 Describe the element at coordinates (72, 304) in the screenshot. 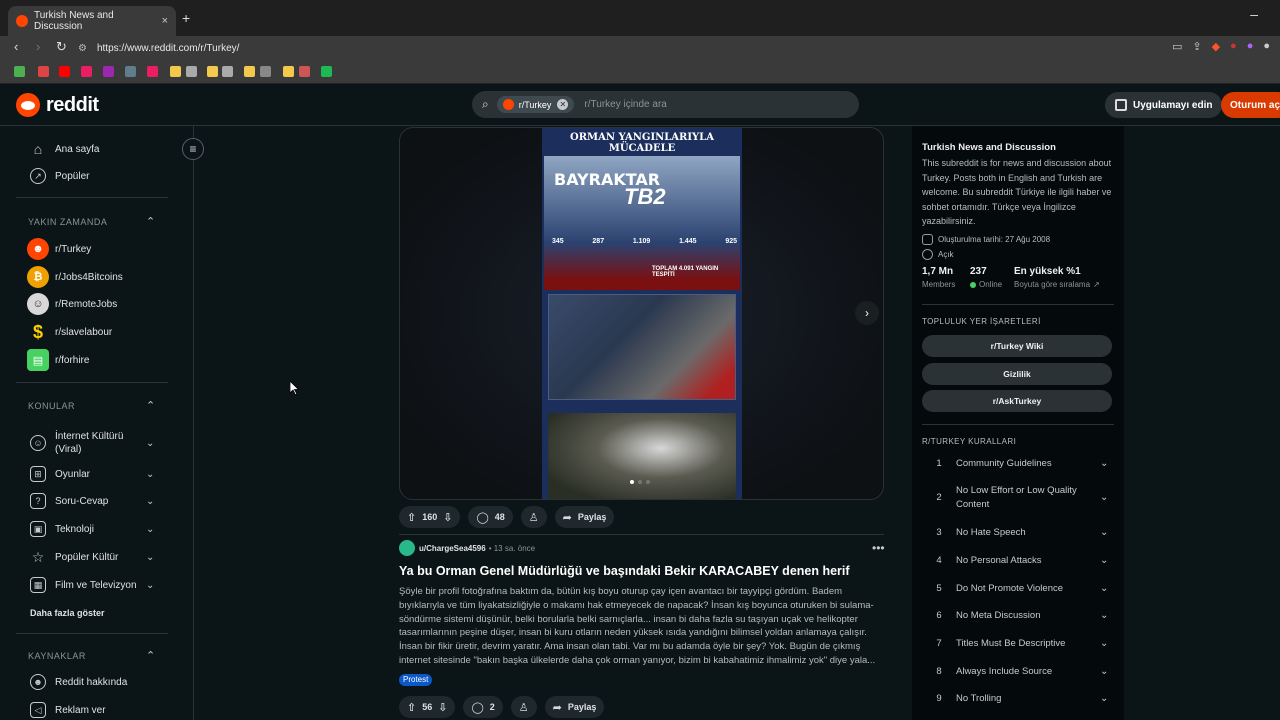

I see `recent-item-remotejobs: ☺ r/RemoteJobs` at that location.